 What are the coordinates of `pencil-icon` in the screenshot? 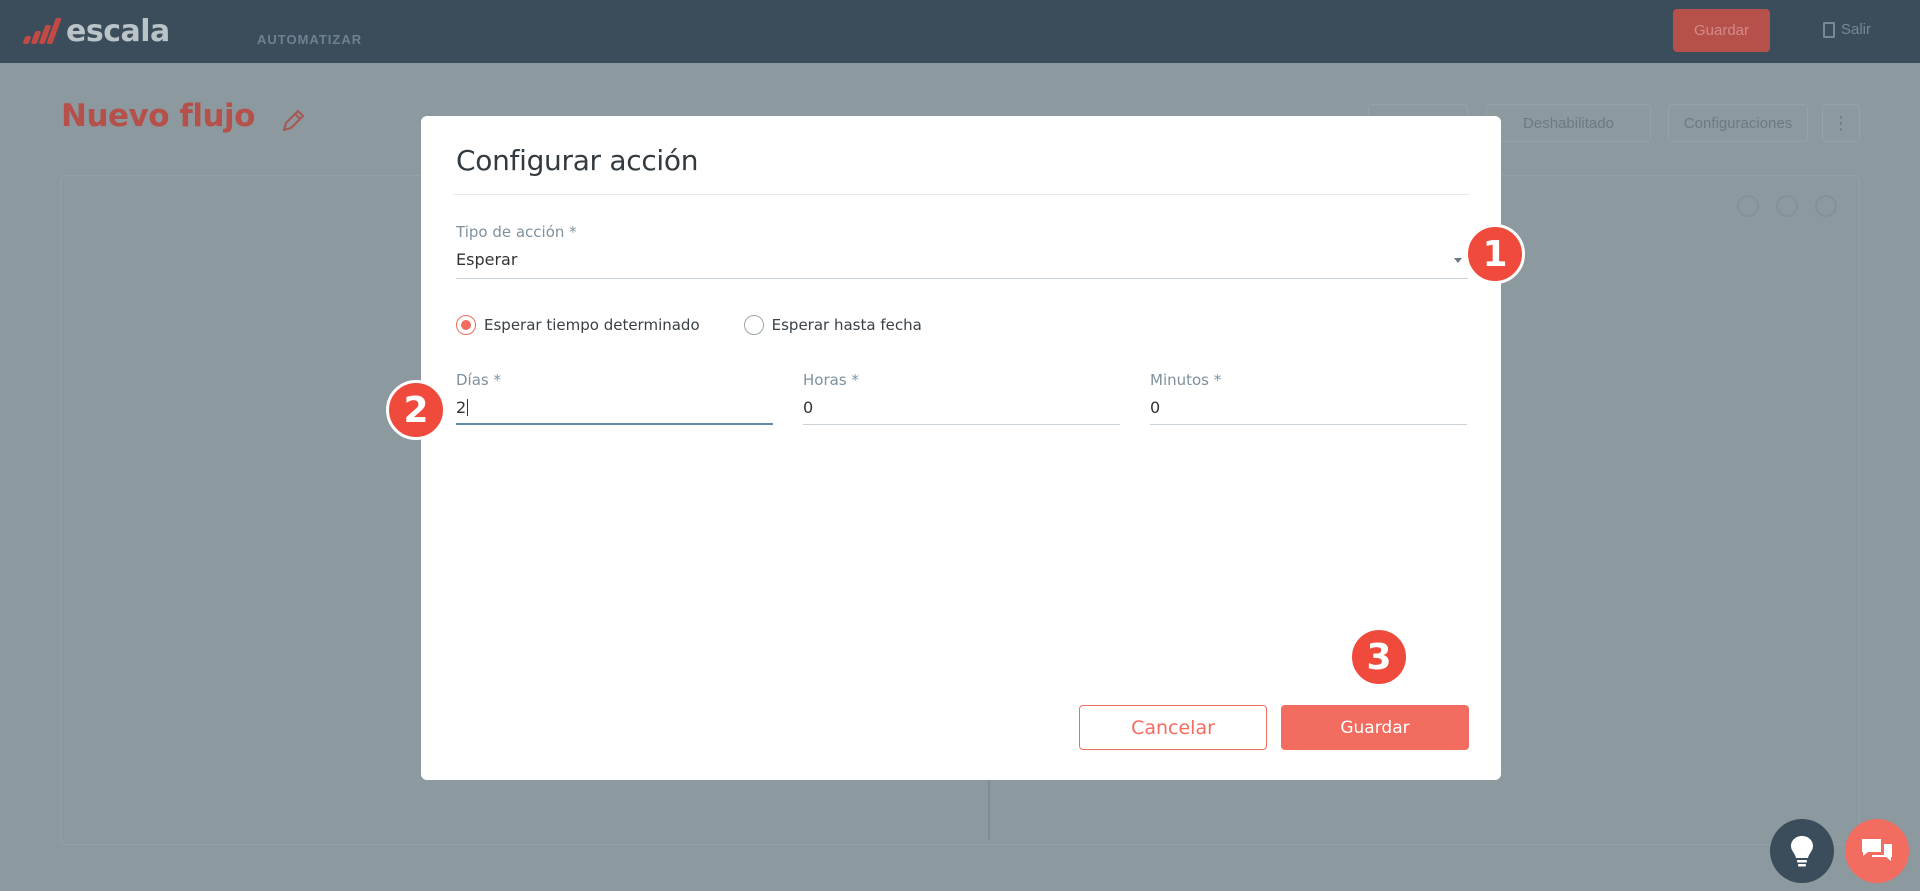 It's located at (293, 121).